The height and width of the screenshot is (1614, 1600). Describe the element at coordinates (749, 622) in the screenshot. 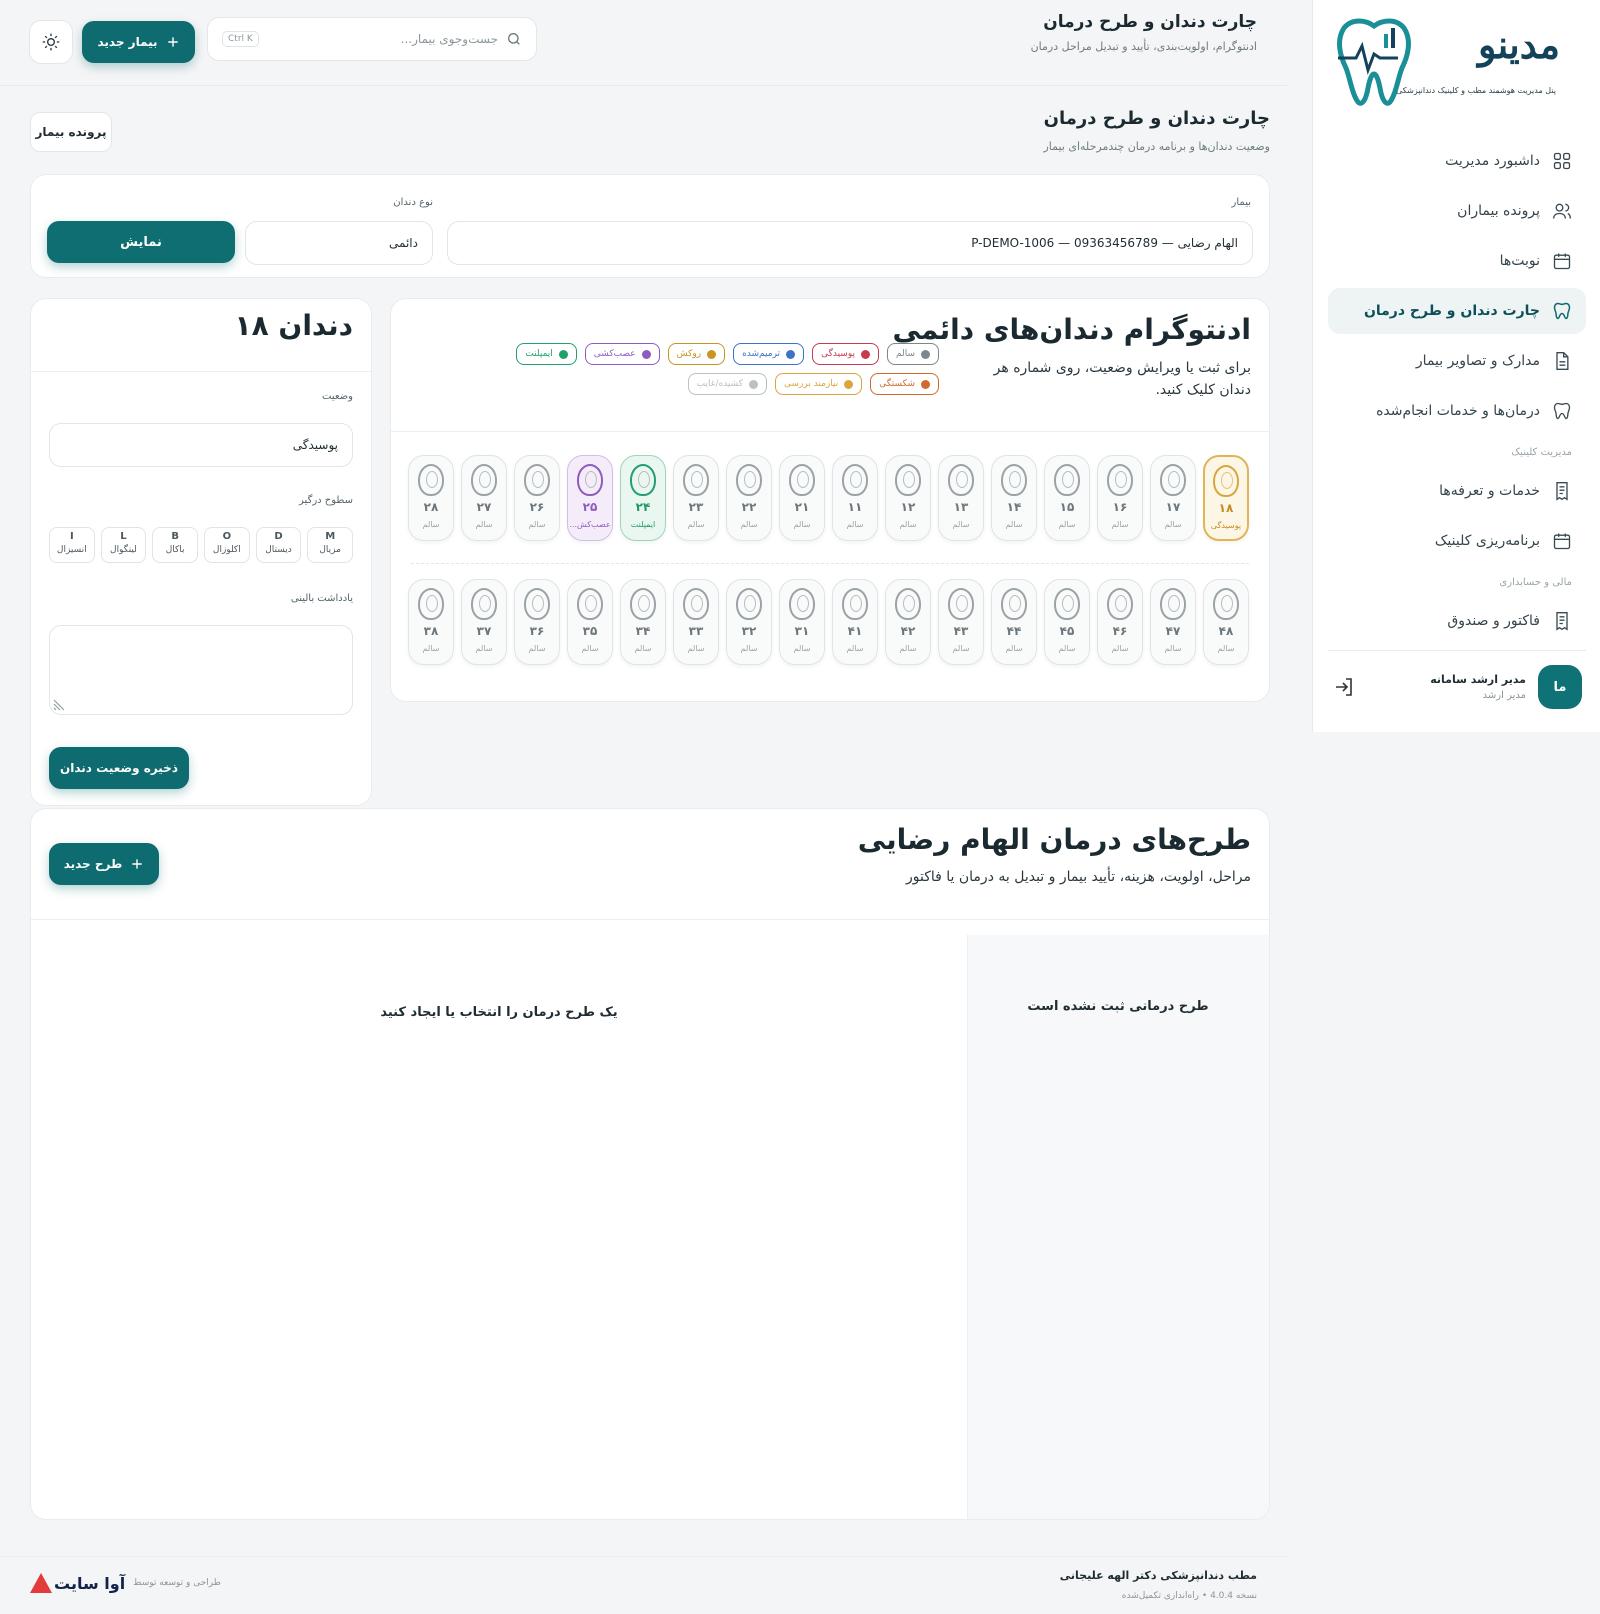

I see `tooth-lower-9: ۳۲ سالم` at that location.